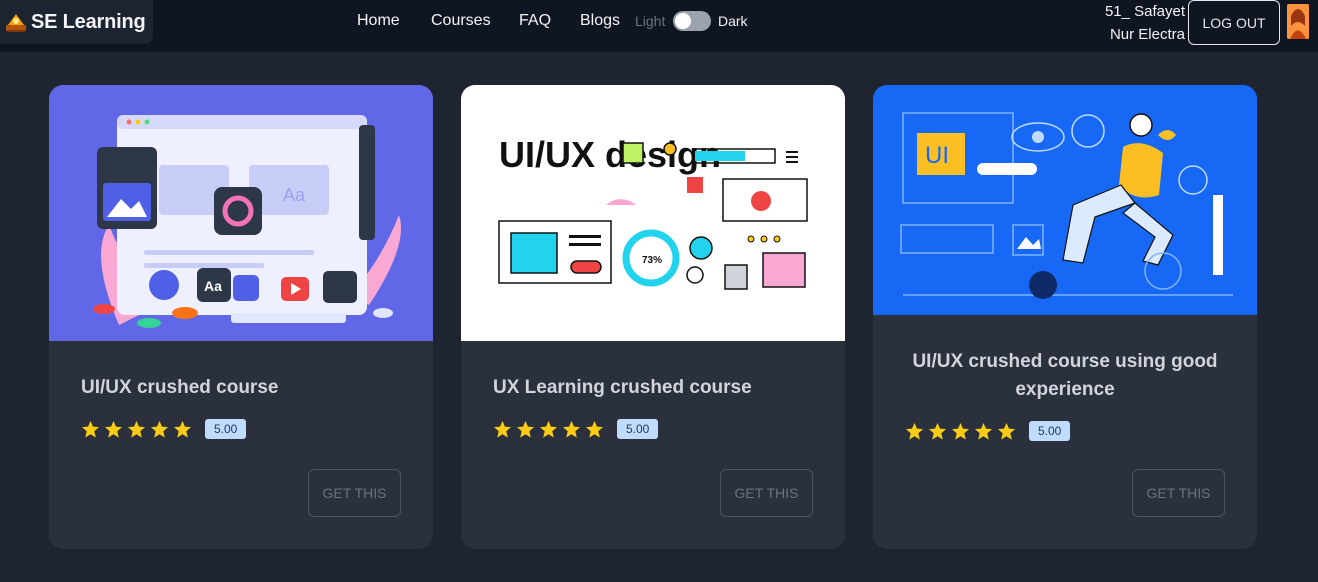 Image resolution: width=1318 pixels, height=582 pixels. What do you see at coordinates (1234, 22) in the screenshot?
I see `logout-button: LOG OUT` at bounding box center [1234, 22].